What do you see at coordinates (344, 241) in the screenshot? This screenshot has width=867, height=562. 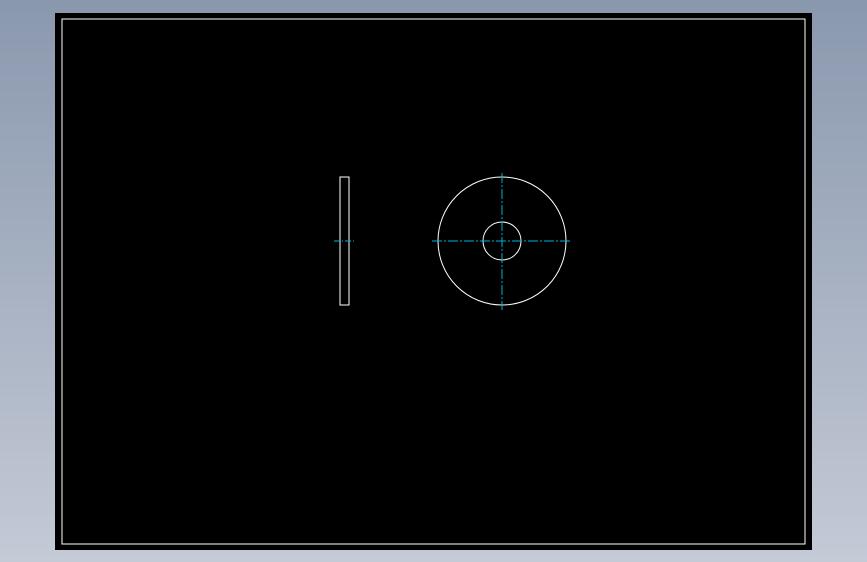 I see `side-view` at bounding box center [344, 241].